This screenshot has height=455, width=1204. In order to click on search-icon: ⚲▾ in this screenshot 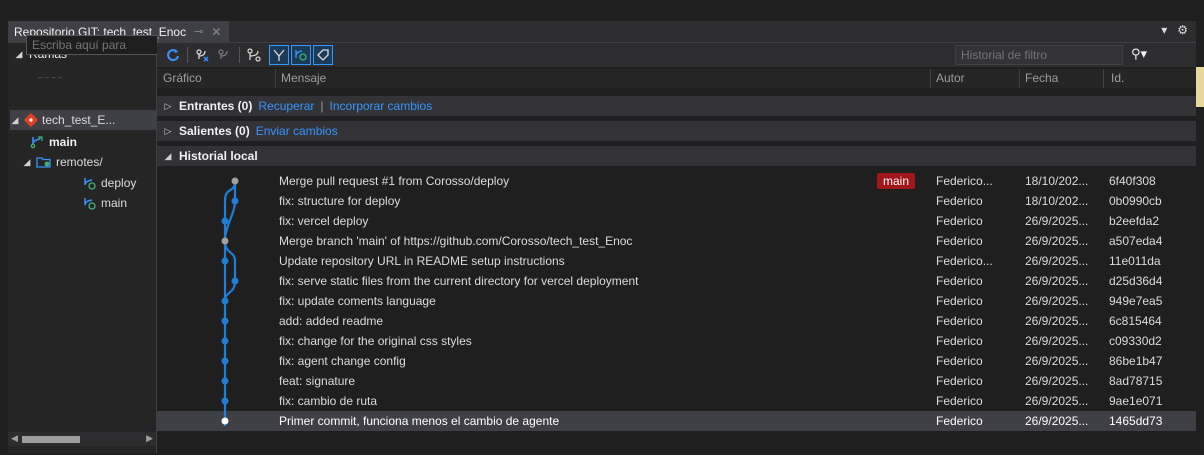, I will do `click(1139, 54)`.